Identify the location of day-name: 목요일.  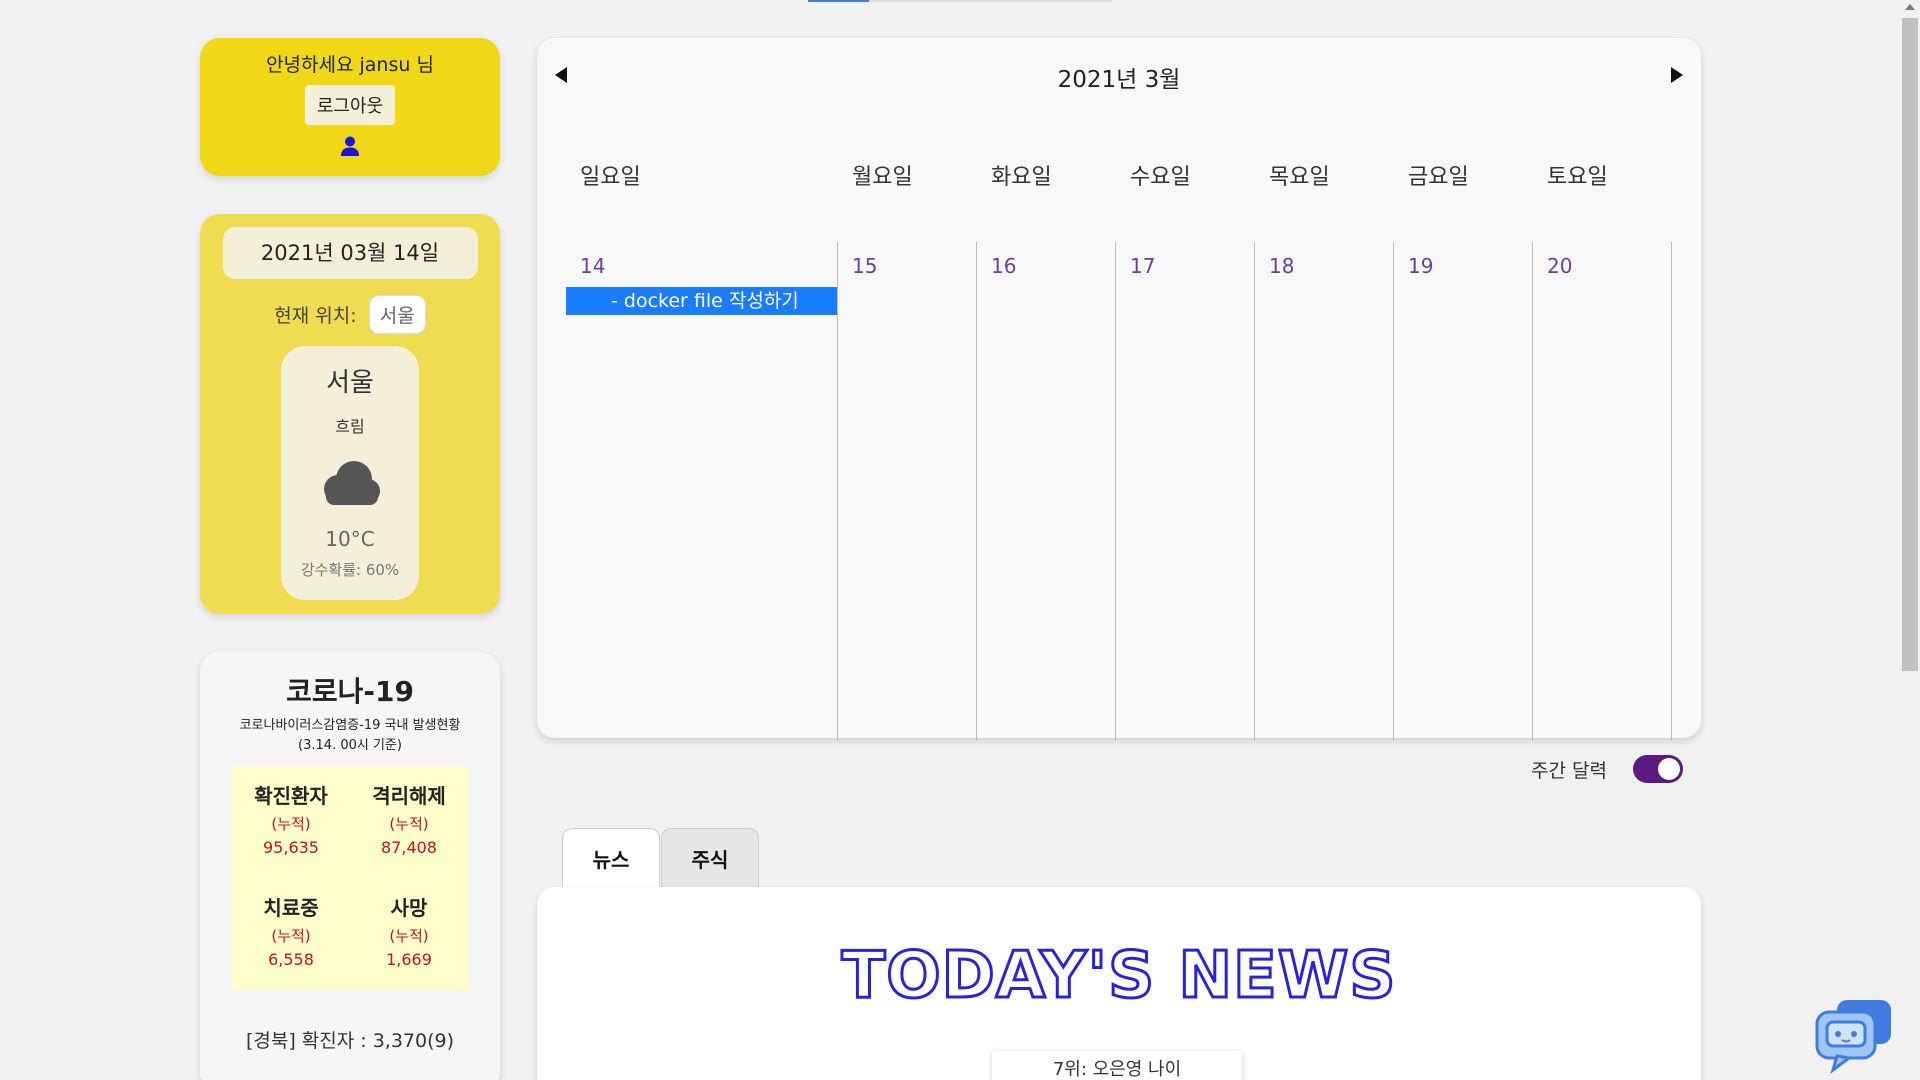
(1299, 177).